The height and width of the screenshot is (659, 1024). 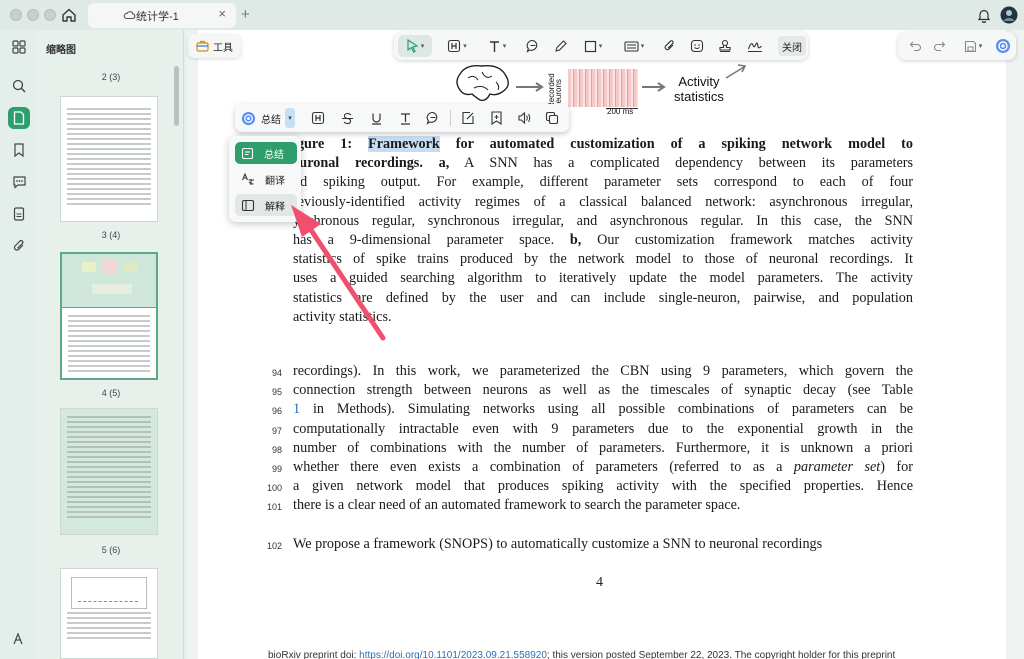 What do you see at coordinates (915, 46) in the screenshot?
I see `undo-button` at bounding box center [915, 46].